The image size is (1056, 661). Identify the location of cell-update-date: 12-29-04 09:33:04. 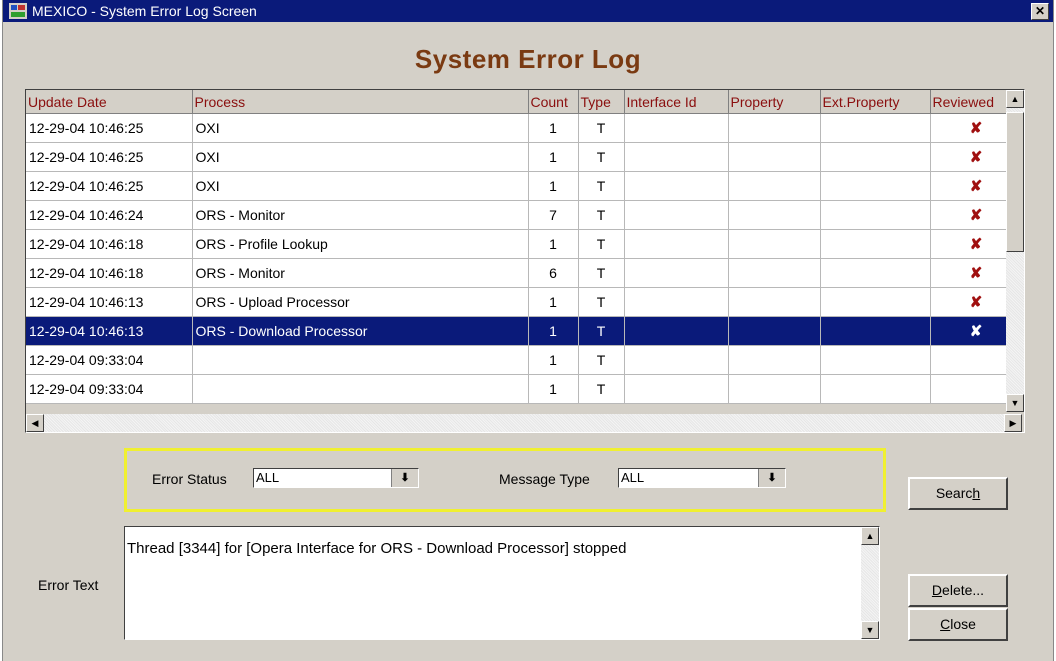
(109, 360).